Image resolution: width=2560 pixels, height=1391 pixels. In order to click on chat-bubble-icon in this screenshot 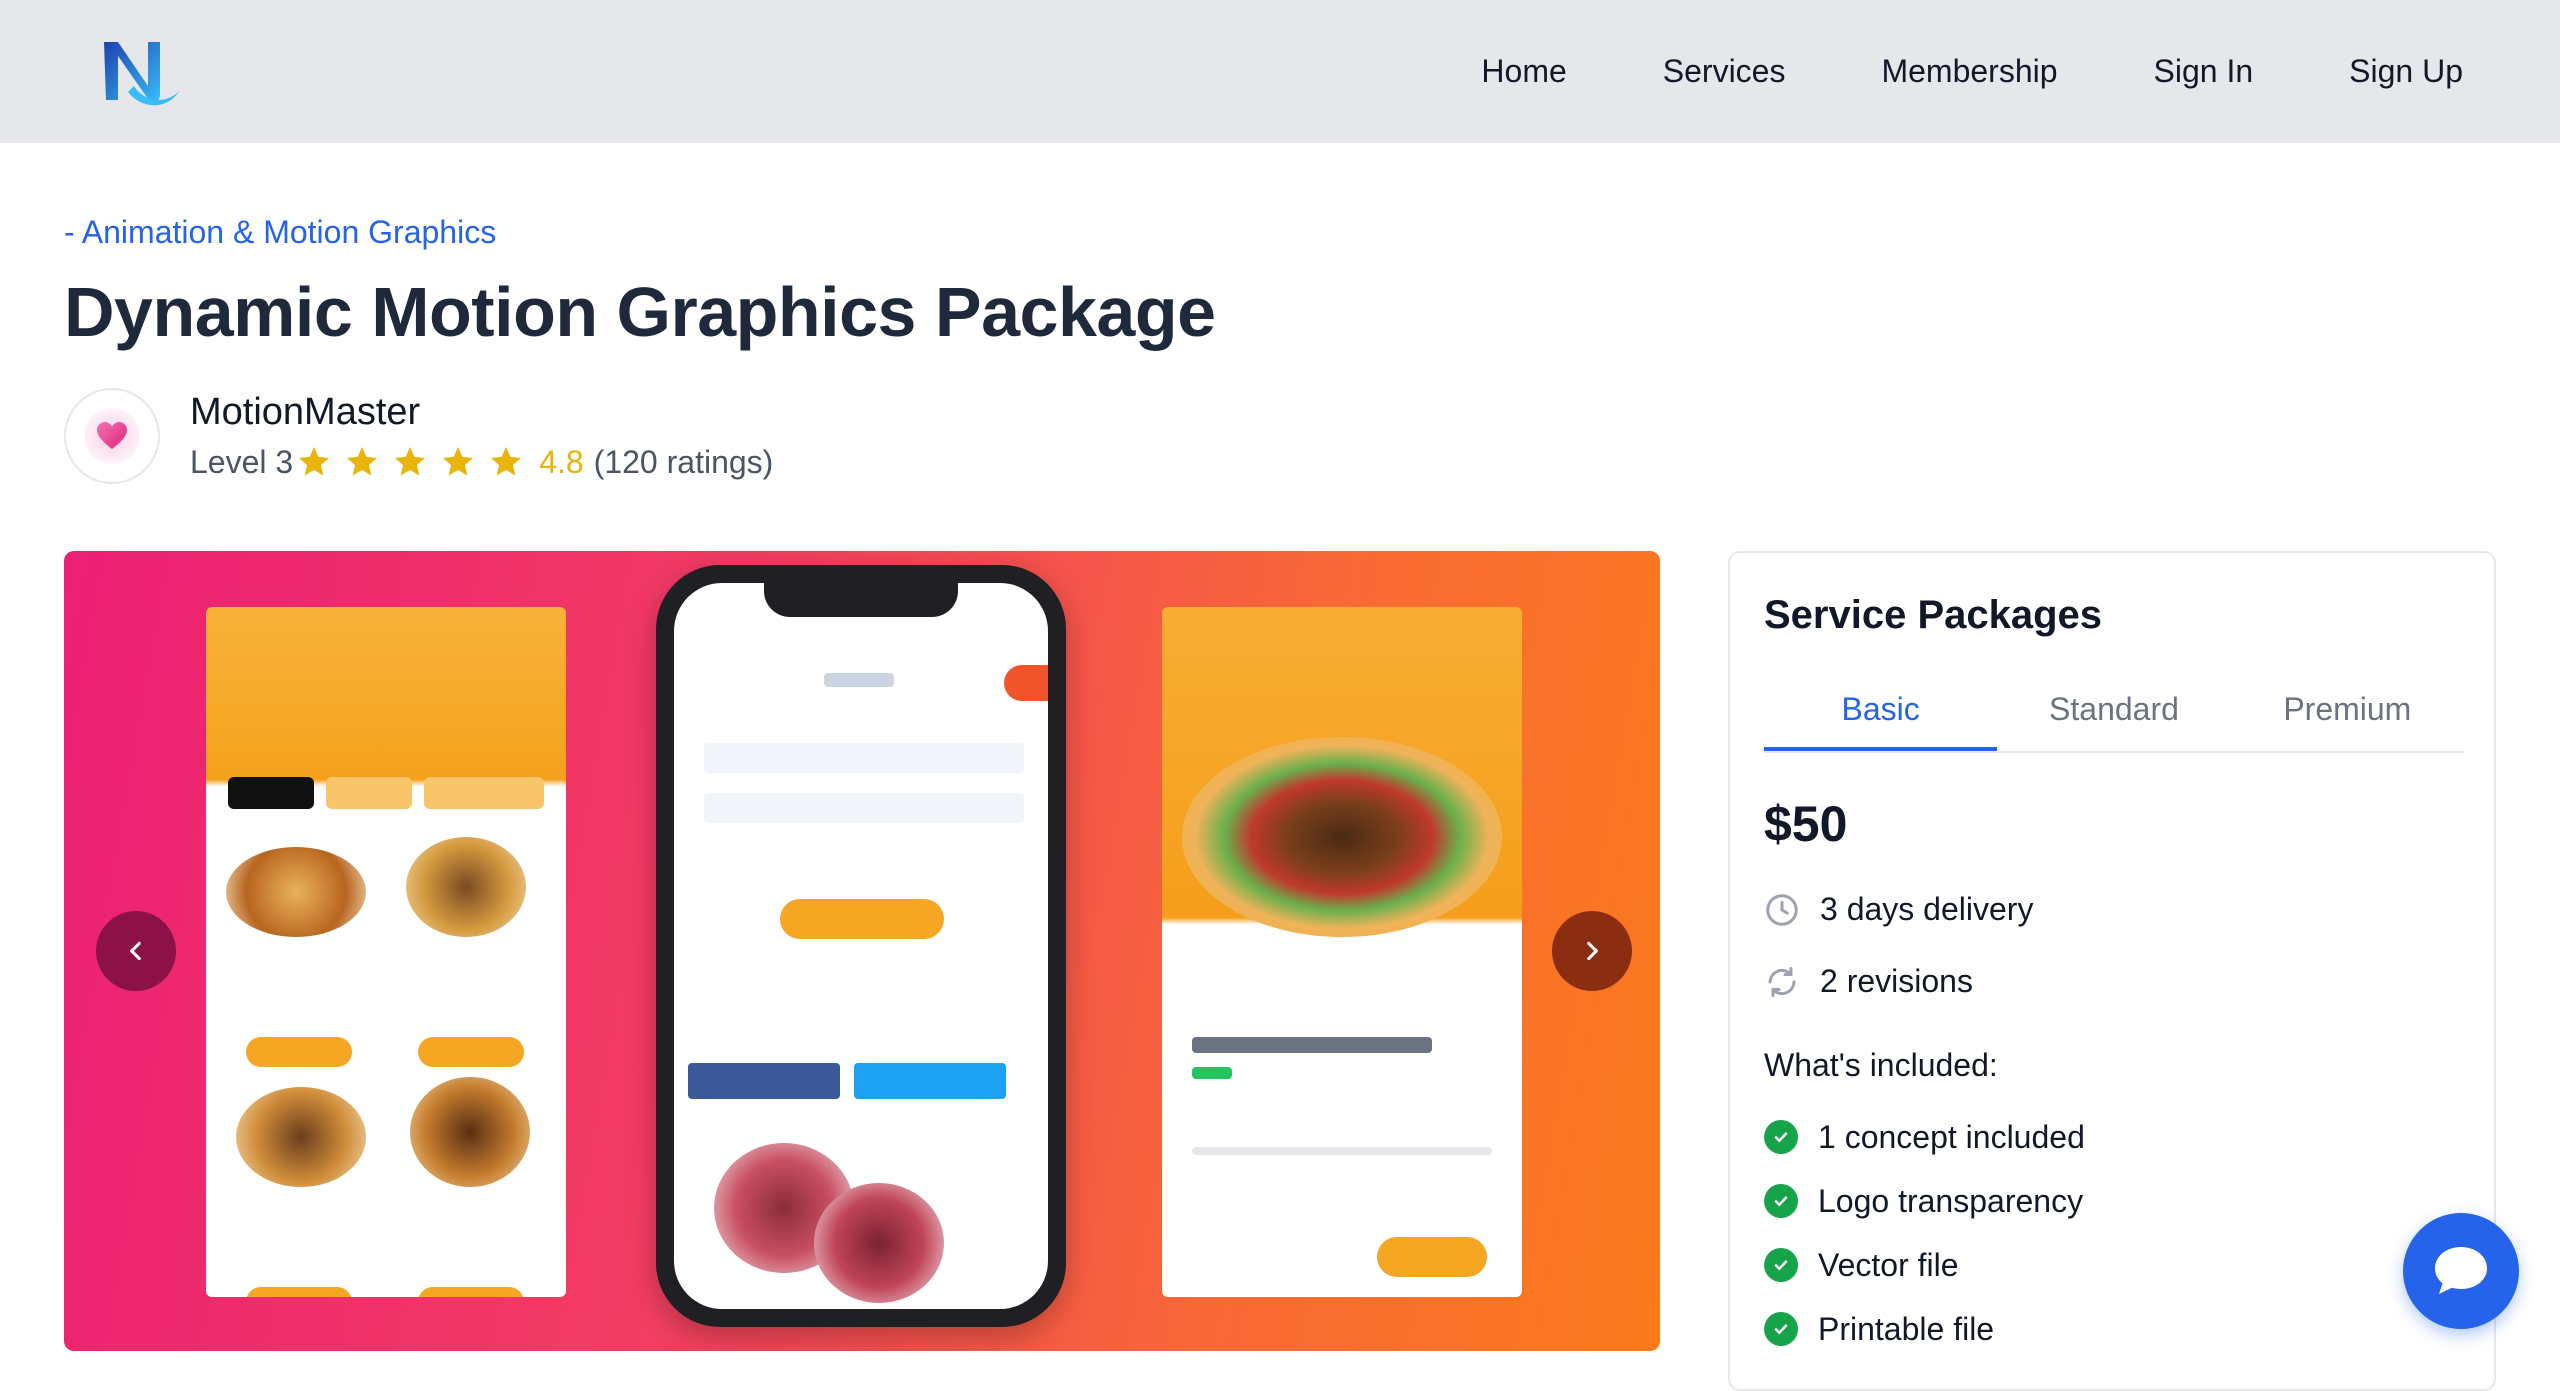, I will do `click(2461, 1270)`.